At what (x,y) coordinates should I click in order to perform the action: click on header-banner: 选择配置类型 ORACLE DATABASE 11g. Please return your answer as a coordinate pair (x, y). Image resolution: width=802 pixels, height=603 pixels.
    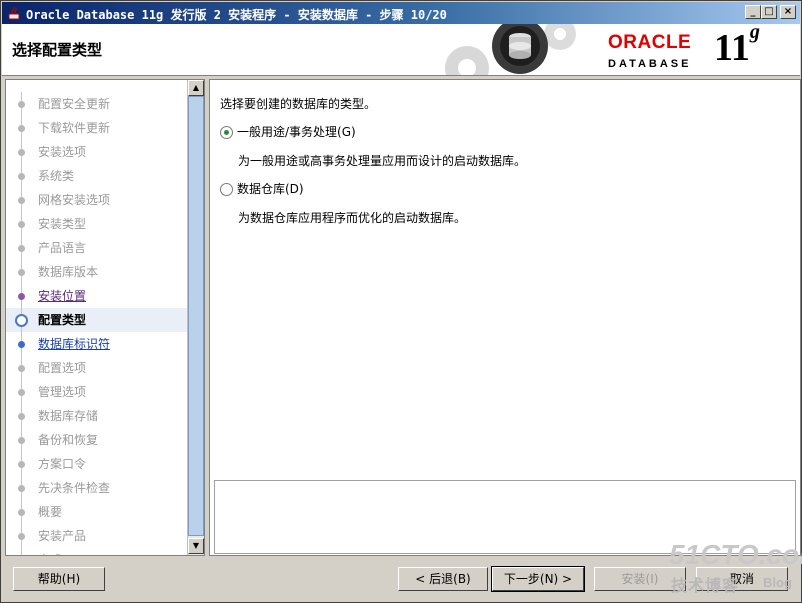
    Looking at the image, I should click on (401, 50).